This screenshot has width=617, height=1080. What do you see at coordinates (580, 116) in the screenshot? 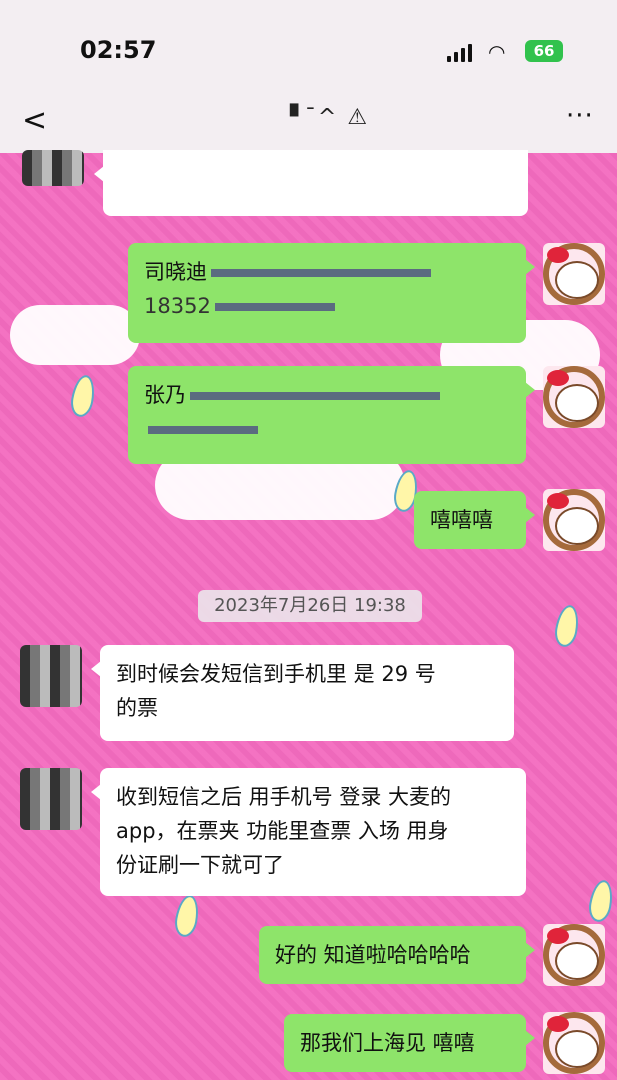
I see `more-icon: ···` at bounding box center [580, 116].